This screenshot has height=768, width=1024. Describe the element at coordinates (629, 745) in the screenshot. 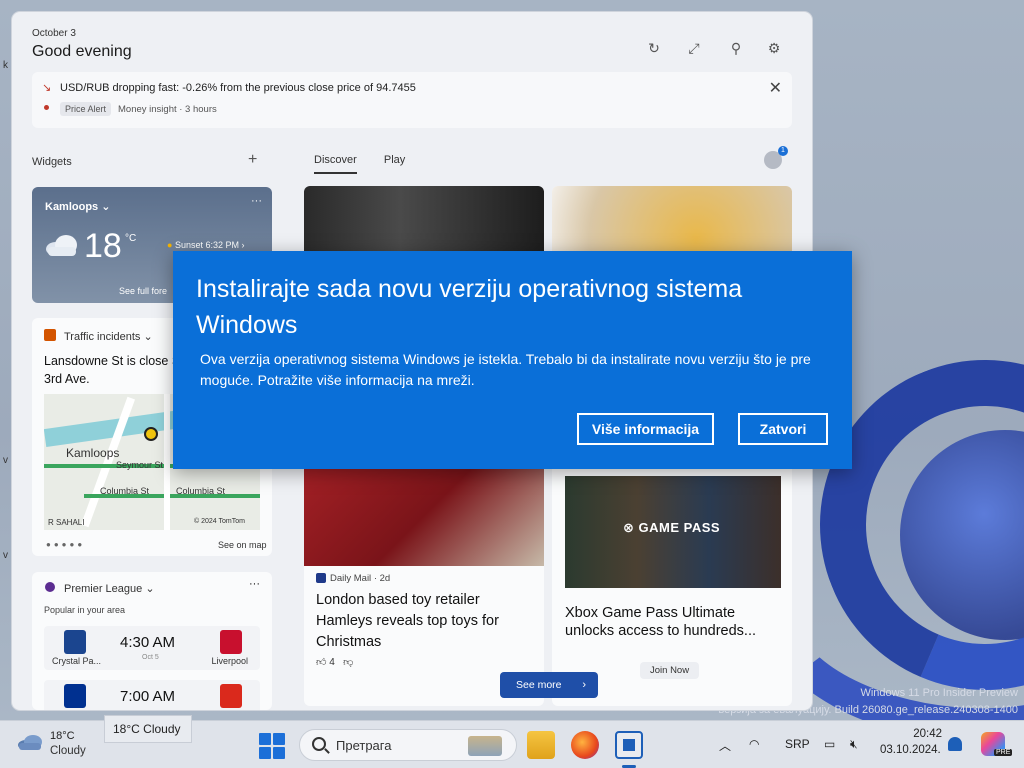

I see `active-app-icon` at that location.